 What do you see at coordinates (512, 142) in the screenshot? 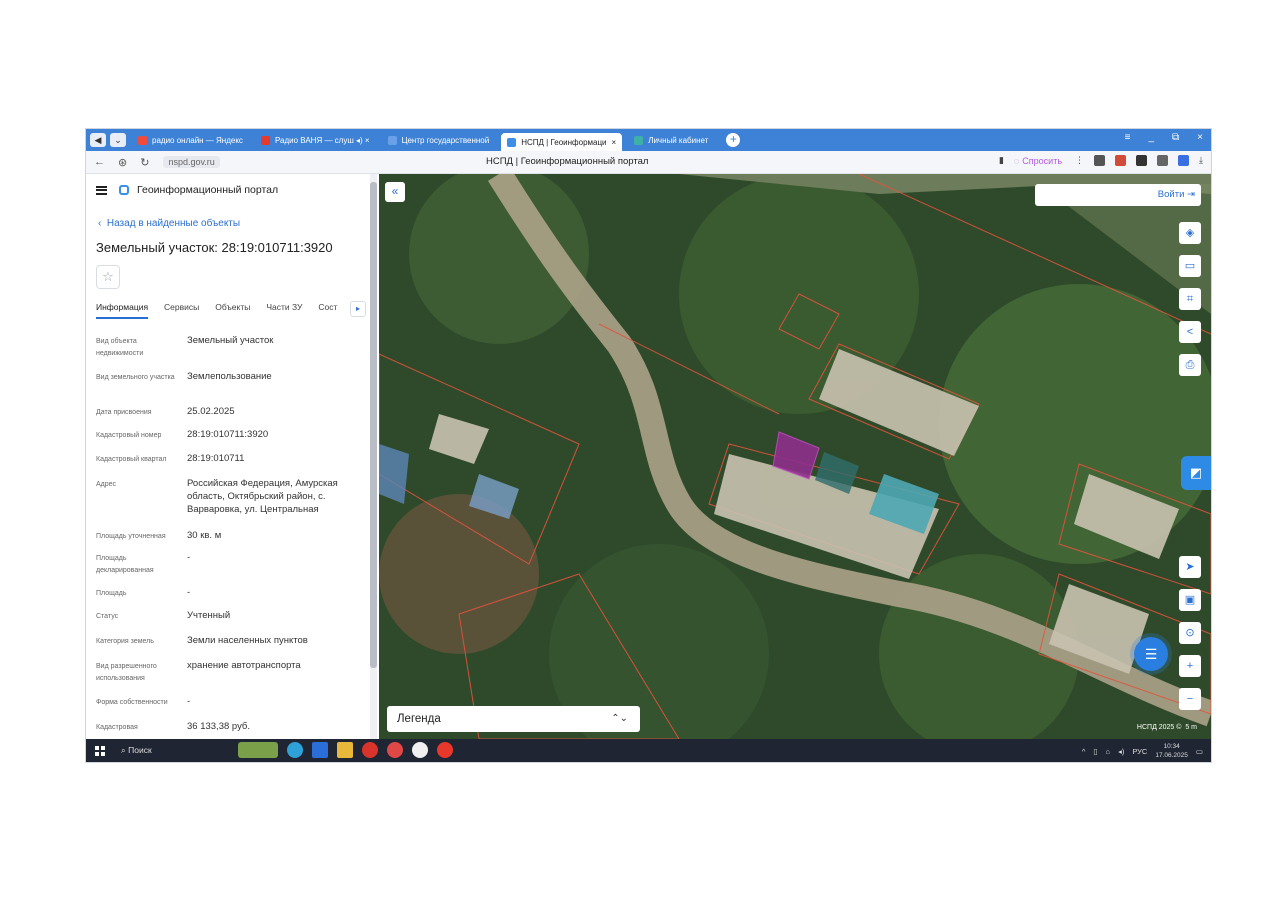
I see `nspd-favicon-icon` at bounding box center [512, 142].